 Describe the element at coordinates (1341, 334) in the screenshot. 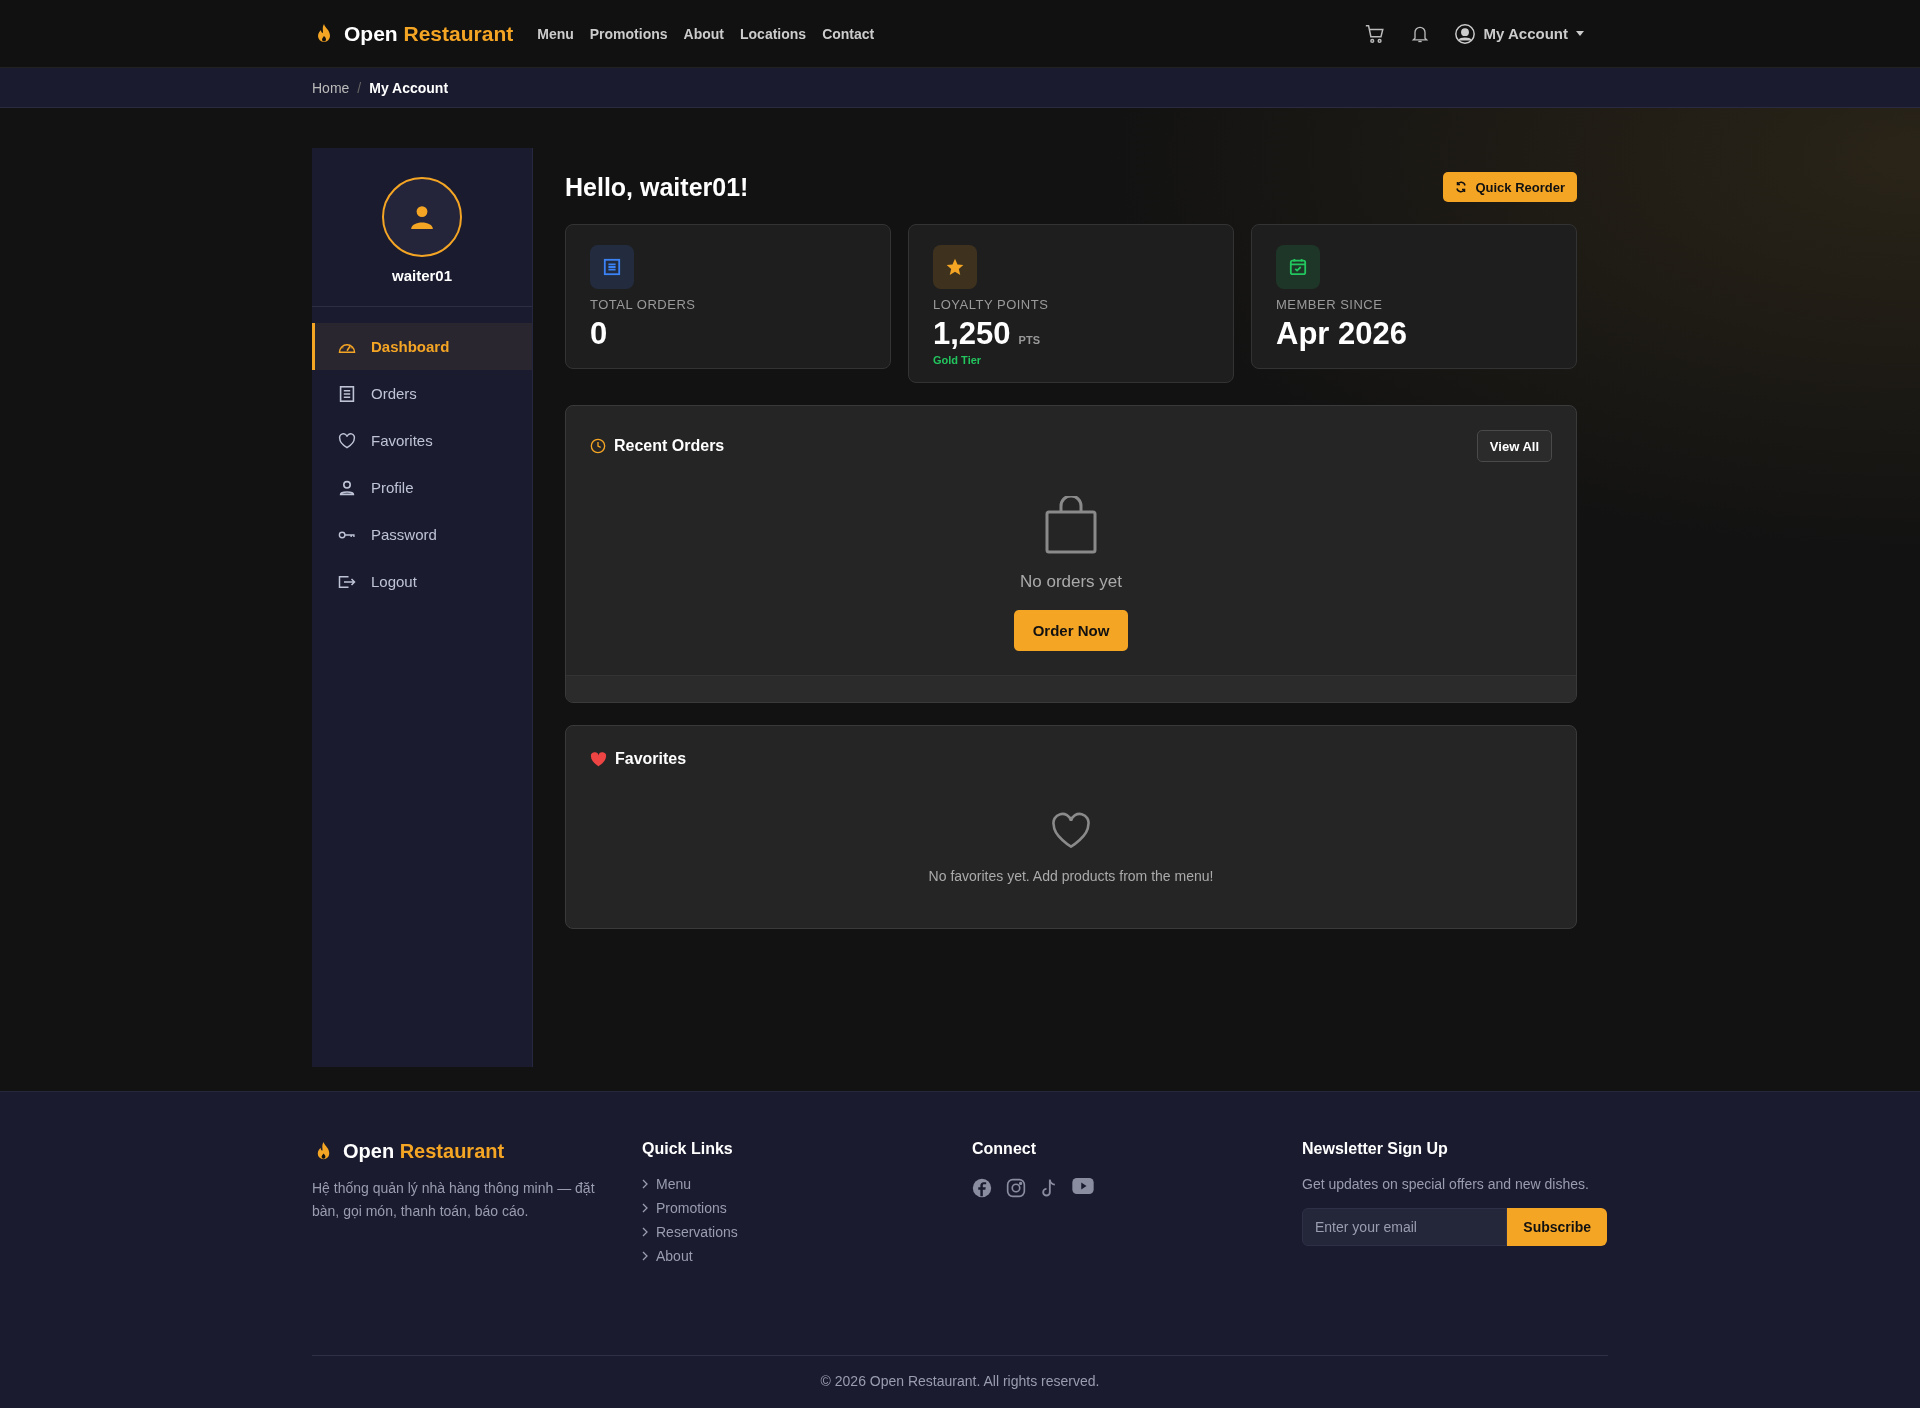

I see `stat-value: Apr 2026` at that location.